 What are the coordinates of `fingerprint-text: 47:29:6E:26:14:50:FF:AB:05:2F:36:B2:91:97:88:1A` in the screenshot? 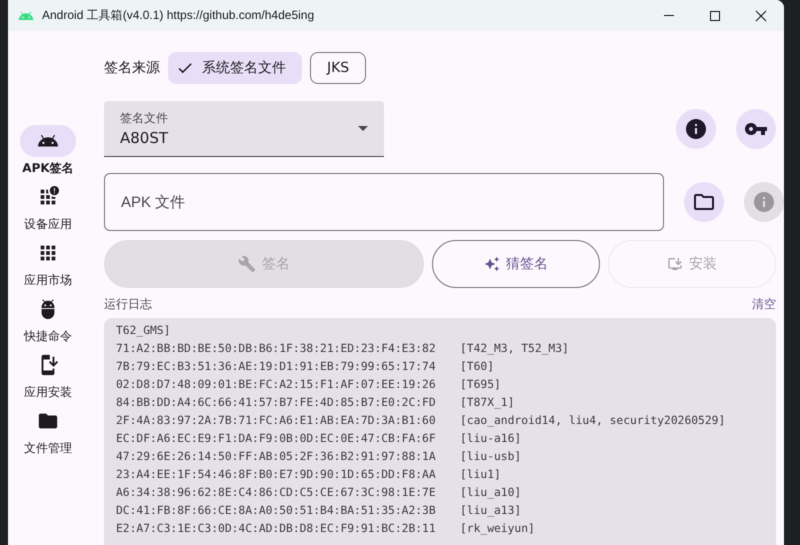 It's located at (276, 457).